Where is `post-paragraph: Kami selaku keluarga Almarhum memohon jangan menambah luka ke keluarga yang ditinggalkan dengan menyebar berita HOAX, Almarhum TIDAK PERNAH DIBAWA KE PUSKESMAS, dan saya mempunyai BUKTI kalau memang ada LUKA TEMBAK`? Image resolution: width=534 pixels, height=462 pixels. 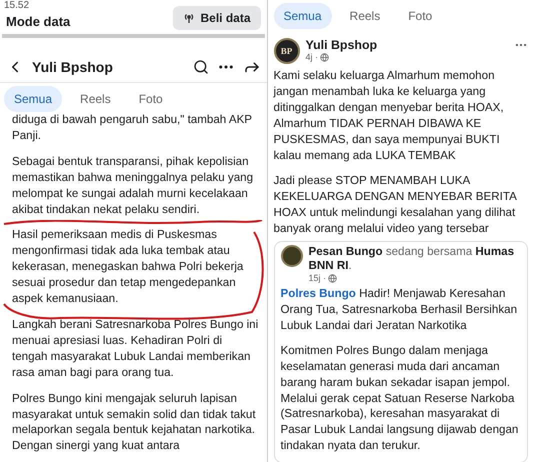 post-paragraph: Kami selaku keluarga Almarhum memohon jangan menambah luka ke keluarga yang ditinggalkan dengan menyebar berita HOAX, Almarhum TIDAK PERNAH DIBAWA KE PUSKESMAS, dan saya mempunyai BUKTI kalau memang ada LUKA TEMBAK is located at coordinates (389, 116).